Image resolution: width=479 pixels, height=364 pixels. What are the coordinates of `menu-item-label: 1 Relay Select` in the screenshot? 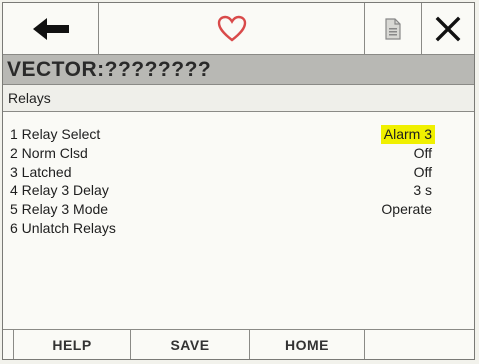 It's located at (55, 134).